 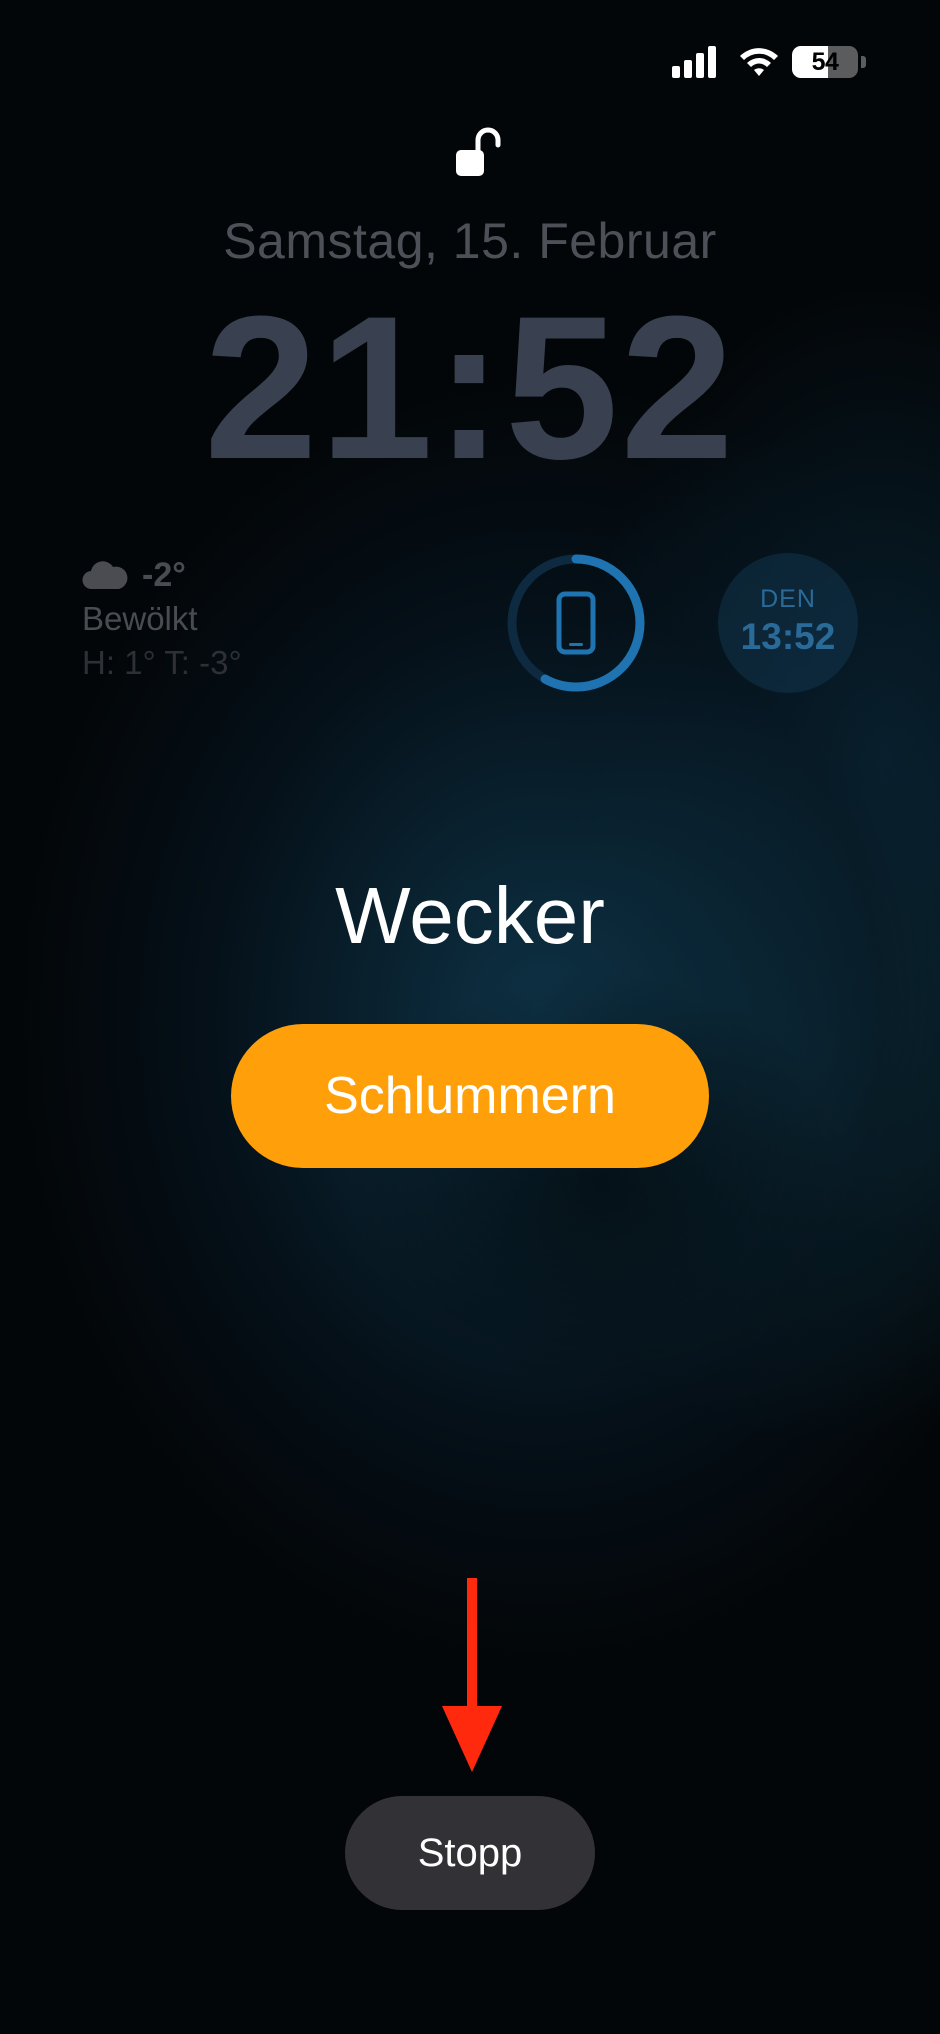 I want to click on screen-time-widget, so click(x=576, y=623).